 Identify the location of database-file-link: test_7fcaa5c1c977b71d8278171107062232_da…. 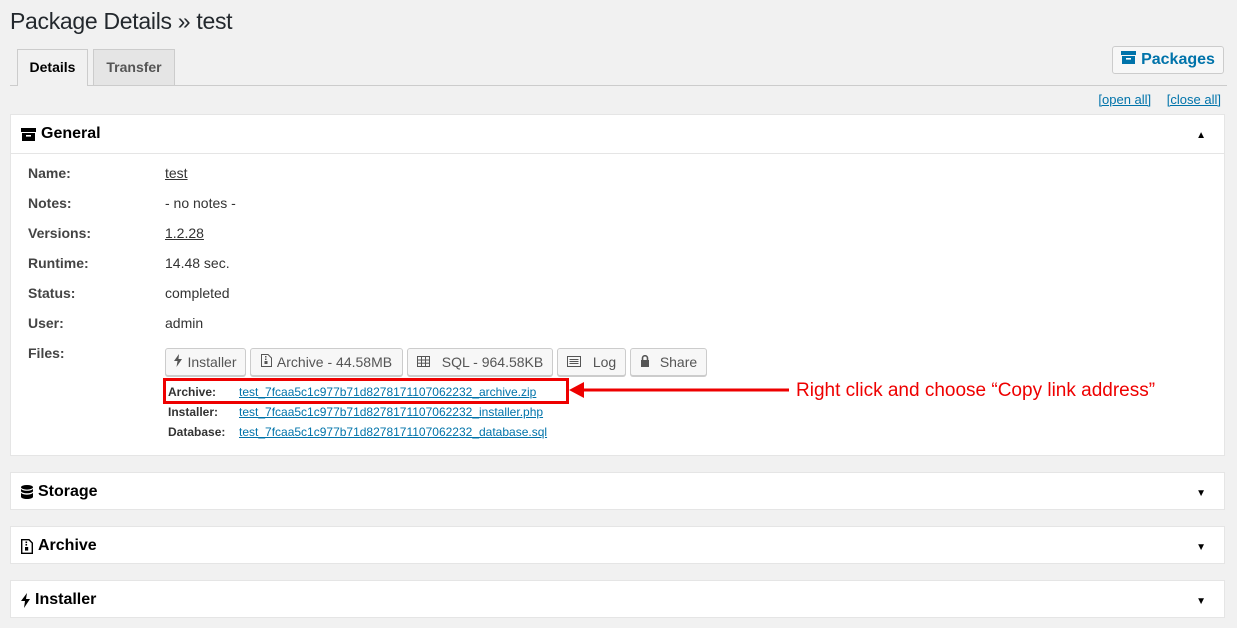
(393, 432).